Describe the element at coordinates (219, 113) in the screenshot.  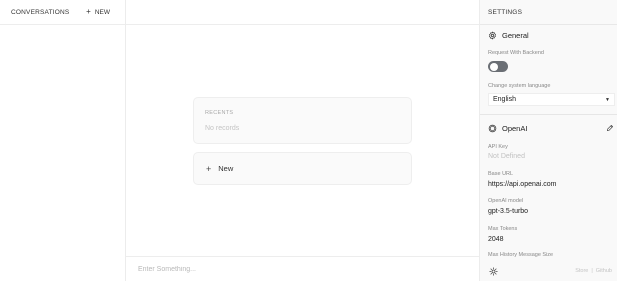
I see `recents-title: RECENTS` at that location.